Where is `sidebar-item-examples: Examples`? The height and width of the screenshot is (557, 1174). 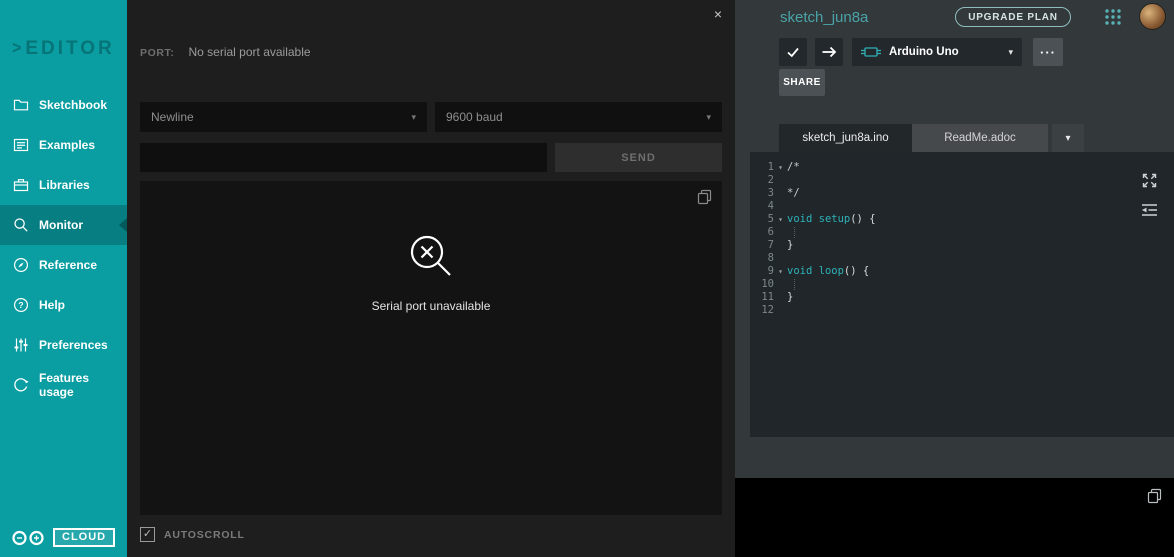 sidebar-item-examples: Examples is located at coordinates (63, 145).